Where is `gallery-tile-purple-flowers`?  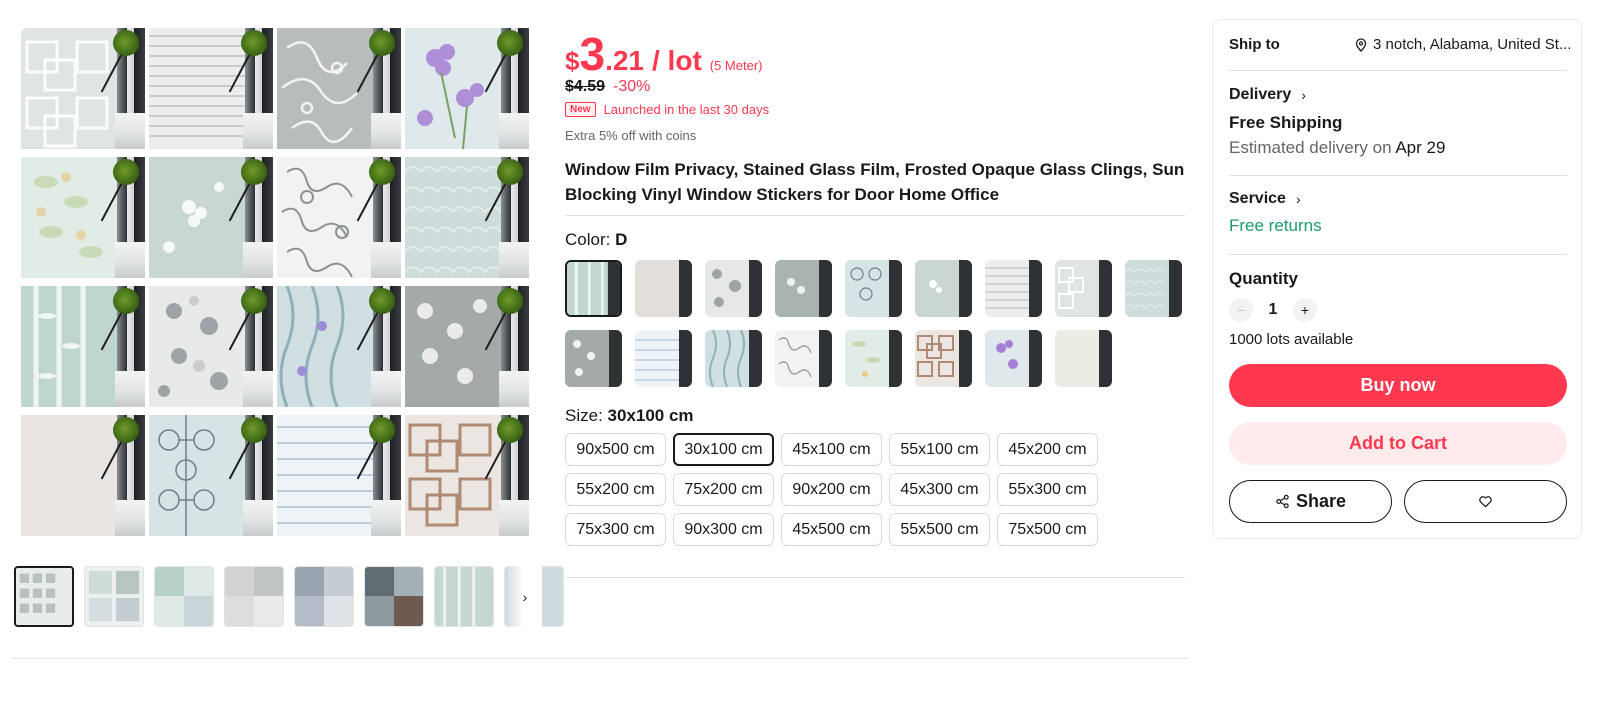
gallery-tile-purple-flowers is located at coordinates (467, 88).